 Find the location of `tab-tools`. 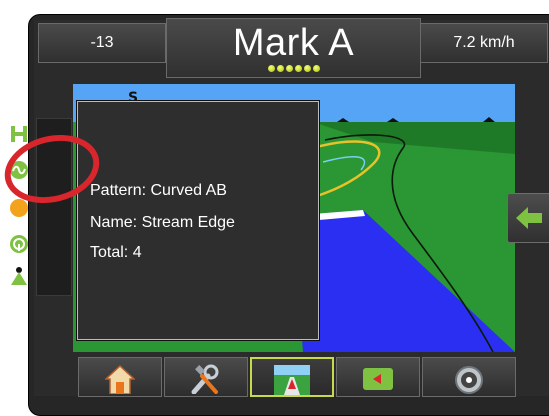

tab-tools is located at coordinates (206, 377).